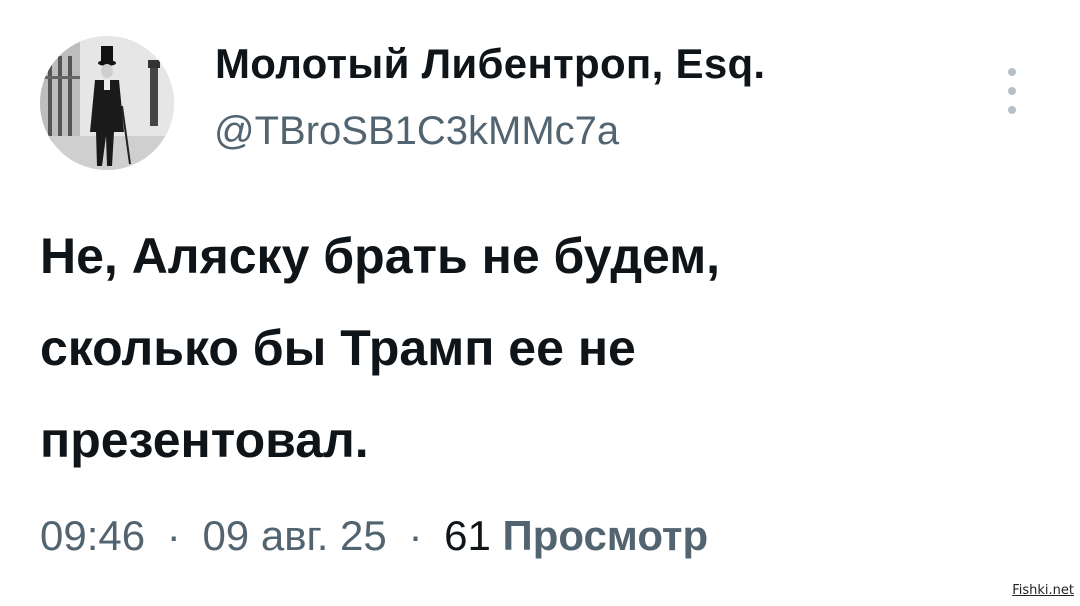 This screenshot has height=606, width=1080. What do you see at coordinates (416, 131) in the screenshot?
I see `author-handle: @TBroSB1C3kMMc7a` at bounding box center [416, 131].